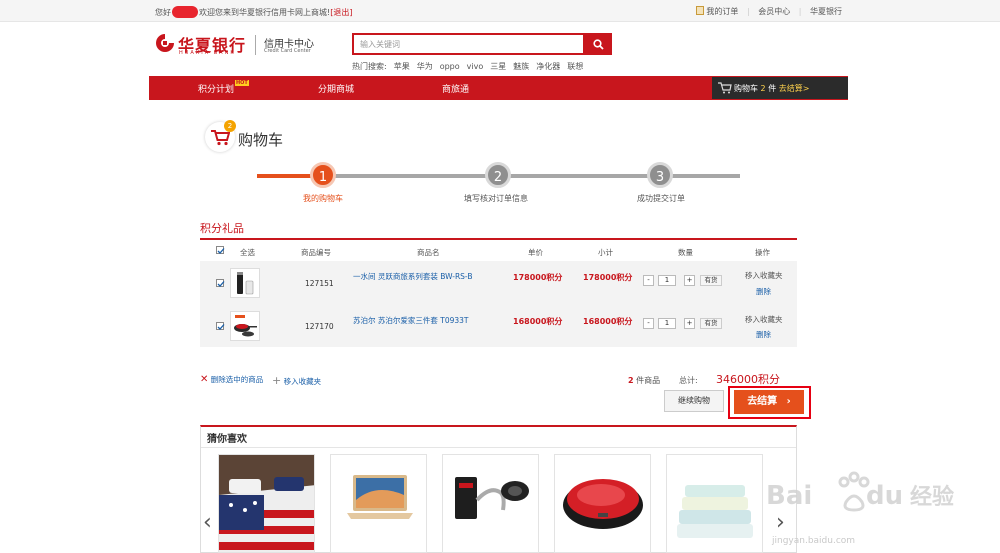 The width and height of the screenshot is (1000, 553). What do you see at coordinates (316, 252) in the screenshot?
I see `header-code: 商品编号` at bounding box center [316, 252].